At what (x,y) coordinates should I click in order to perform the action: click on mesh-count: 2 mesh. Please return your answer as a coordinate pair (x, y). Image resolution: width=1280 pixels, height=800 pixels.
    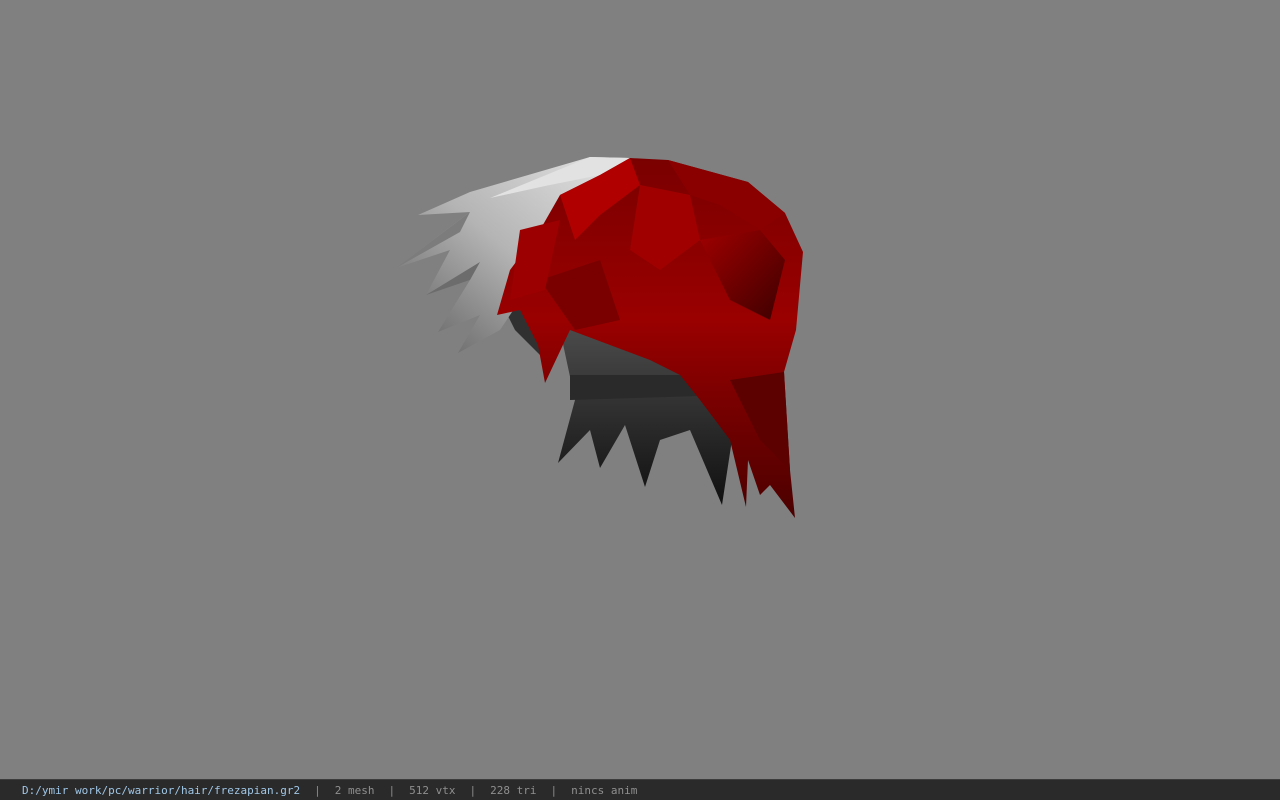
    Looking at the image, I should click on (354, 790).